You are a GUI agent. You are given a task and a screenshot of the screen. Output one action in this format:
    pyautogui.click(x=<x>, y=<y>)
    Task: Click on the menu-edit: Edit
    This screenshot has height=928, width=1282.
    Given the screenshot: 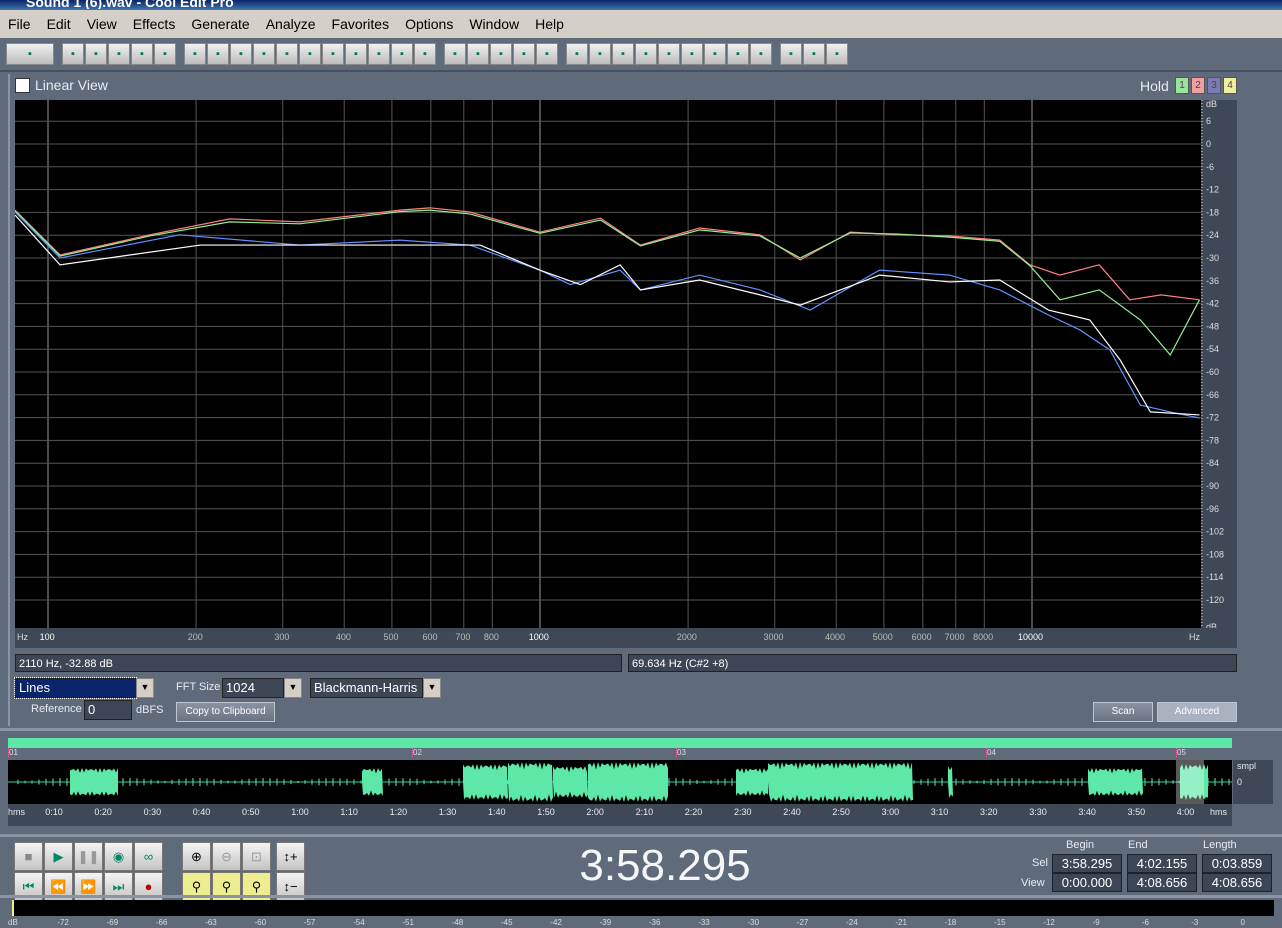 What is the action you would take?
    pyautogui.click(x=59, y=24)
    